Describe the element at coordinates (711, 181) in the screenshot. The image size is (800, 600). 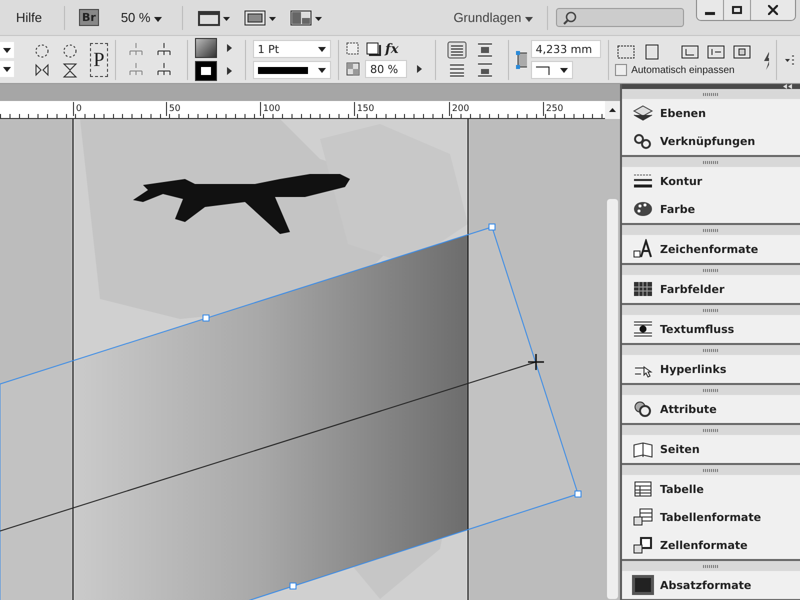
I see `panel-item: Kontur` at that location.